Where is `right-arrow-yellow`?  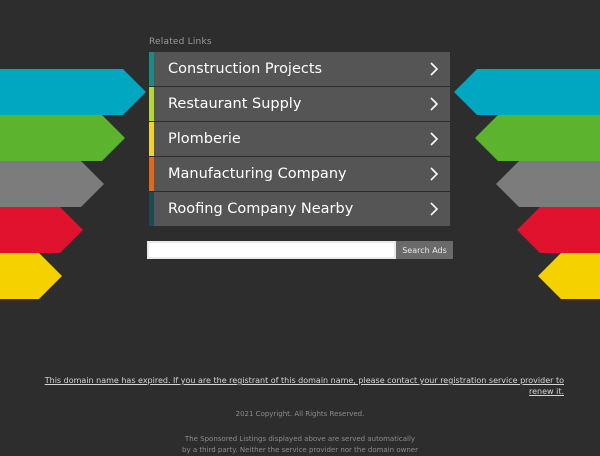 right-arrow-yellow is located at coordinates (569, 276).